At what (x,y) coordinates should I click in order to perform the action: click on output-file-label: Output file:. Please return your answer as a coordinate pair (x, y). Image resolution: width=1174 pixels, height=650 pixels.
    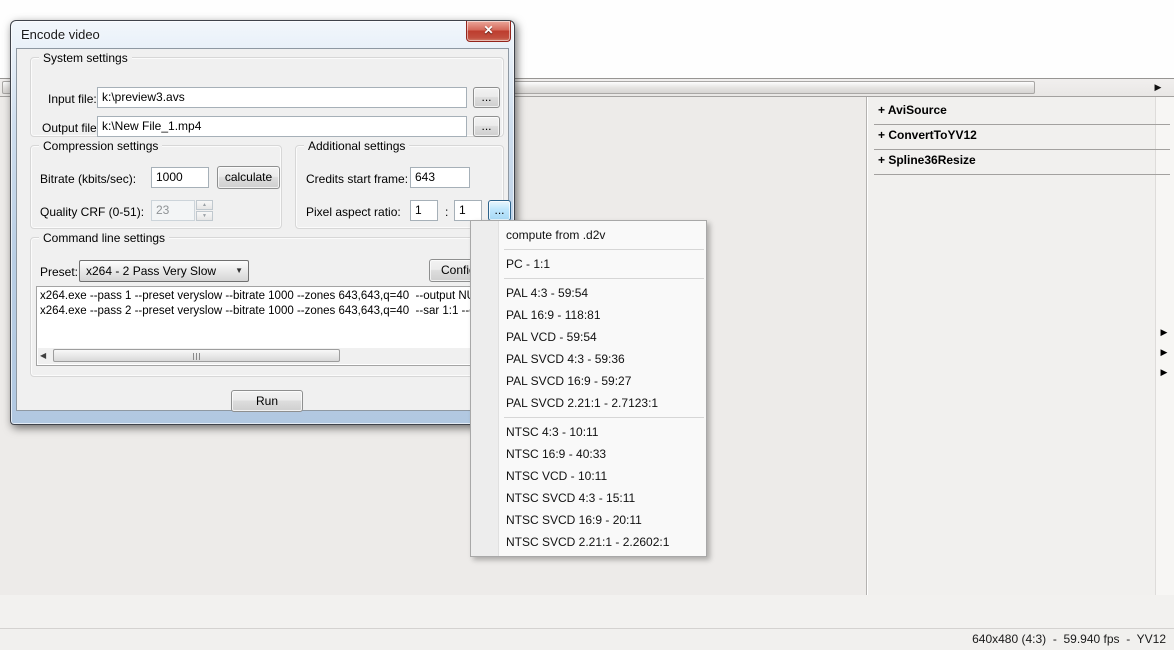
    Looking at the image, I should click on (71, 128).